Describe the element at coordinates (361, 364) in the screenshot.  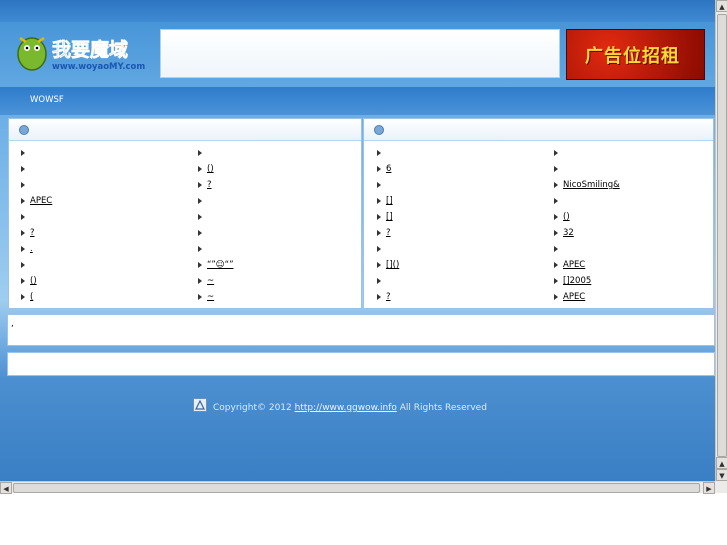
I see `friend-links-bar` at that location.